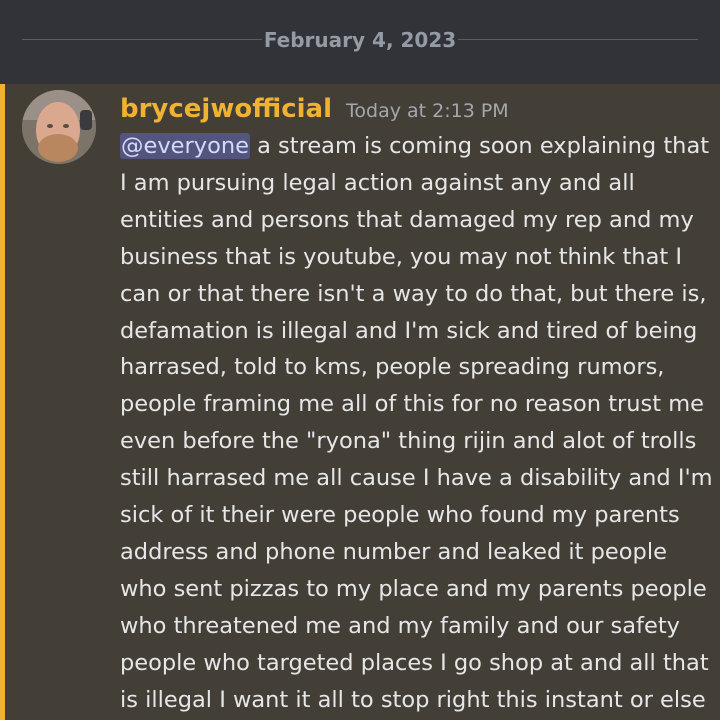 The image size is (720, 720). I want to click on author-username: brycejwofficial, so click(226, 109).